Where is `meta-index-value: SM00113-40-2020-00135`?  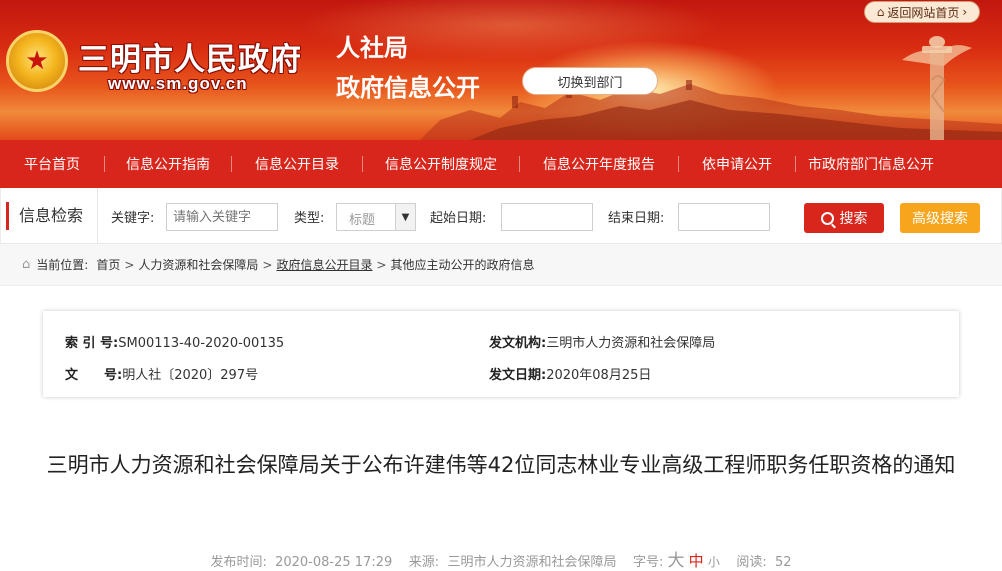
meta-index-value: SM00113-40-2020-00135 is located at coordinates (201, 343).